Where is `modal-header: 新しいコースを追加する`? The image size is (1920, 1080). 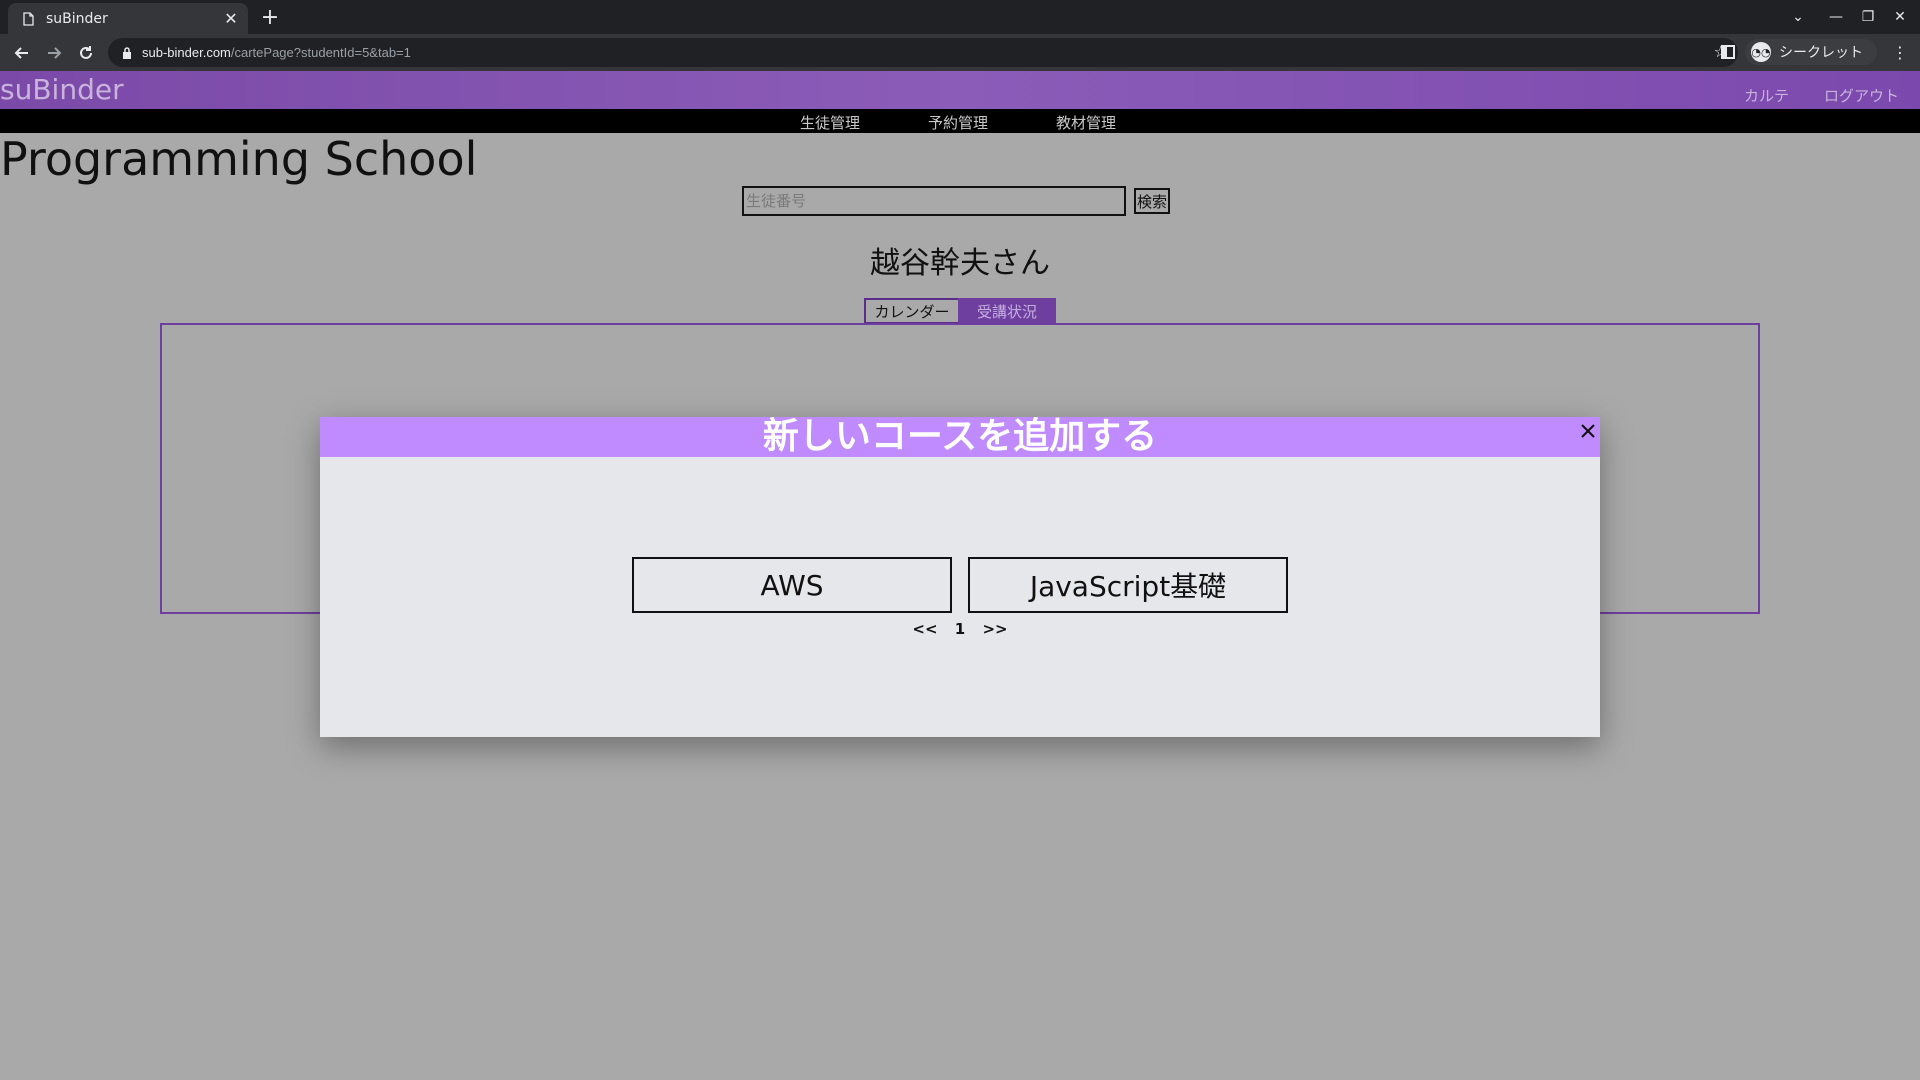 modal-header: 新しいコースを追加する is located at coordinates (960, 437).